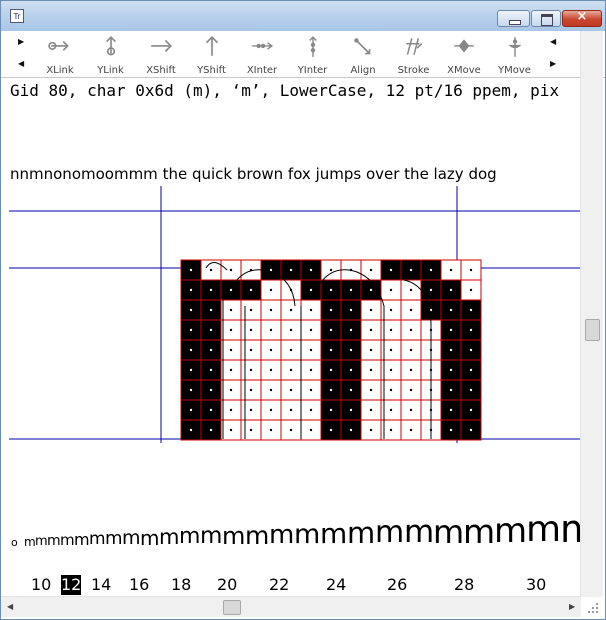 The image size is (606, 620). What do you see at coordinates (303, 16) in the screenshot?
I see `title-bar: Tr ×` at bounding box center [303, 16].